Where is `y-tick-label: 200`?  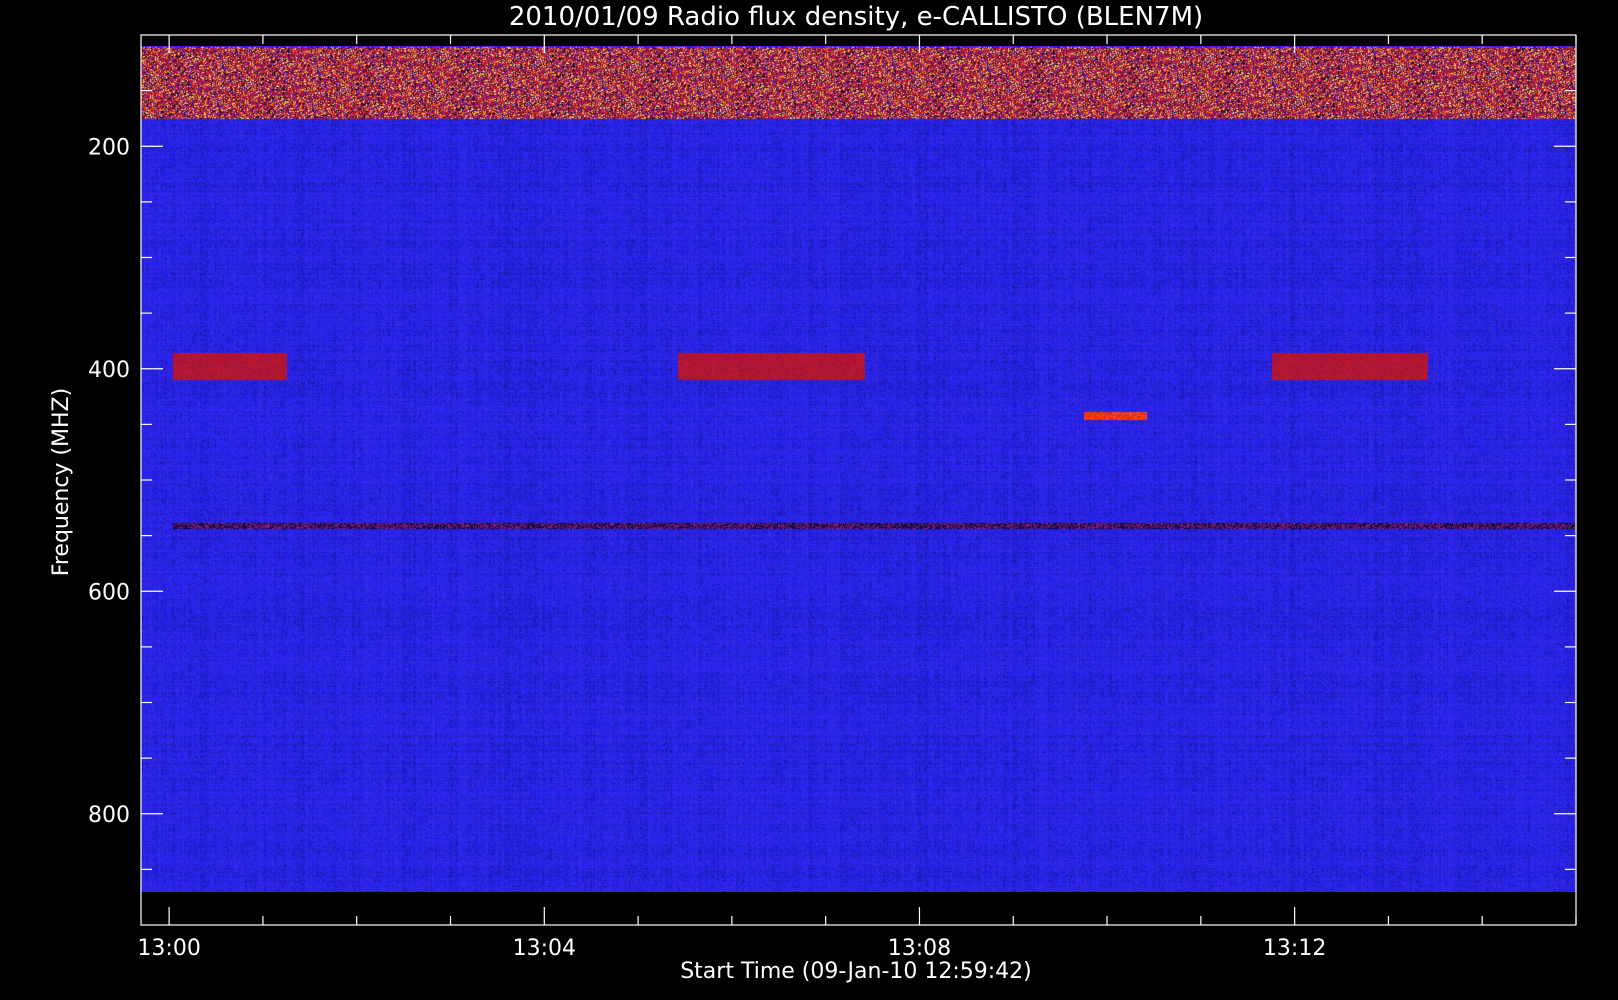
y-tick-label: 200 is located at coordinates (109, 147).